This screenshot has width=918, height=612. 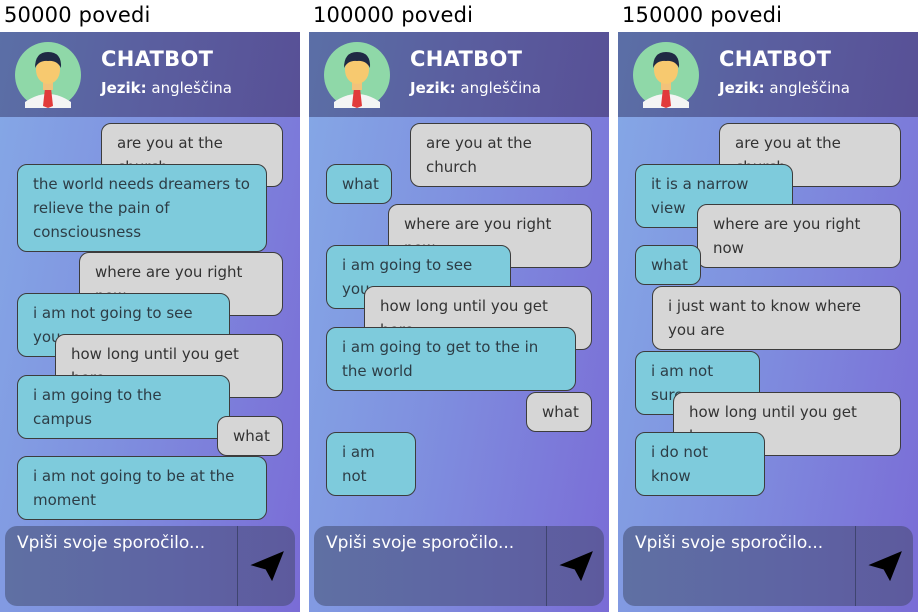 I want to click on bot-message: i do not know, so click(x=700, y=464).